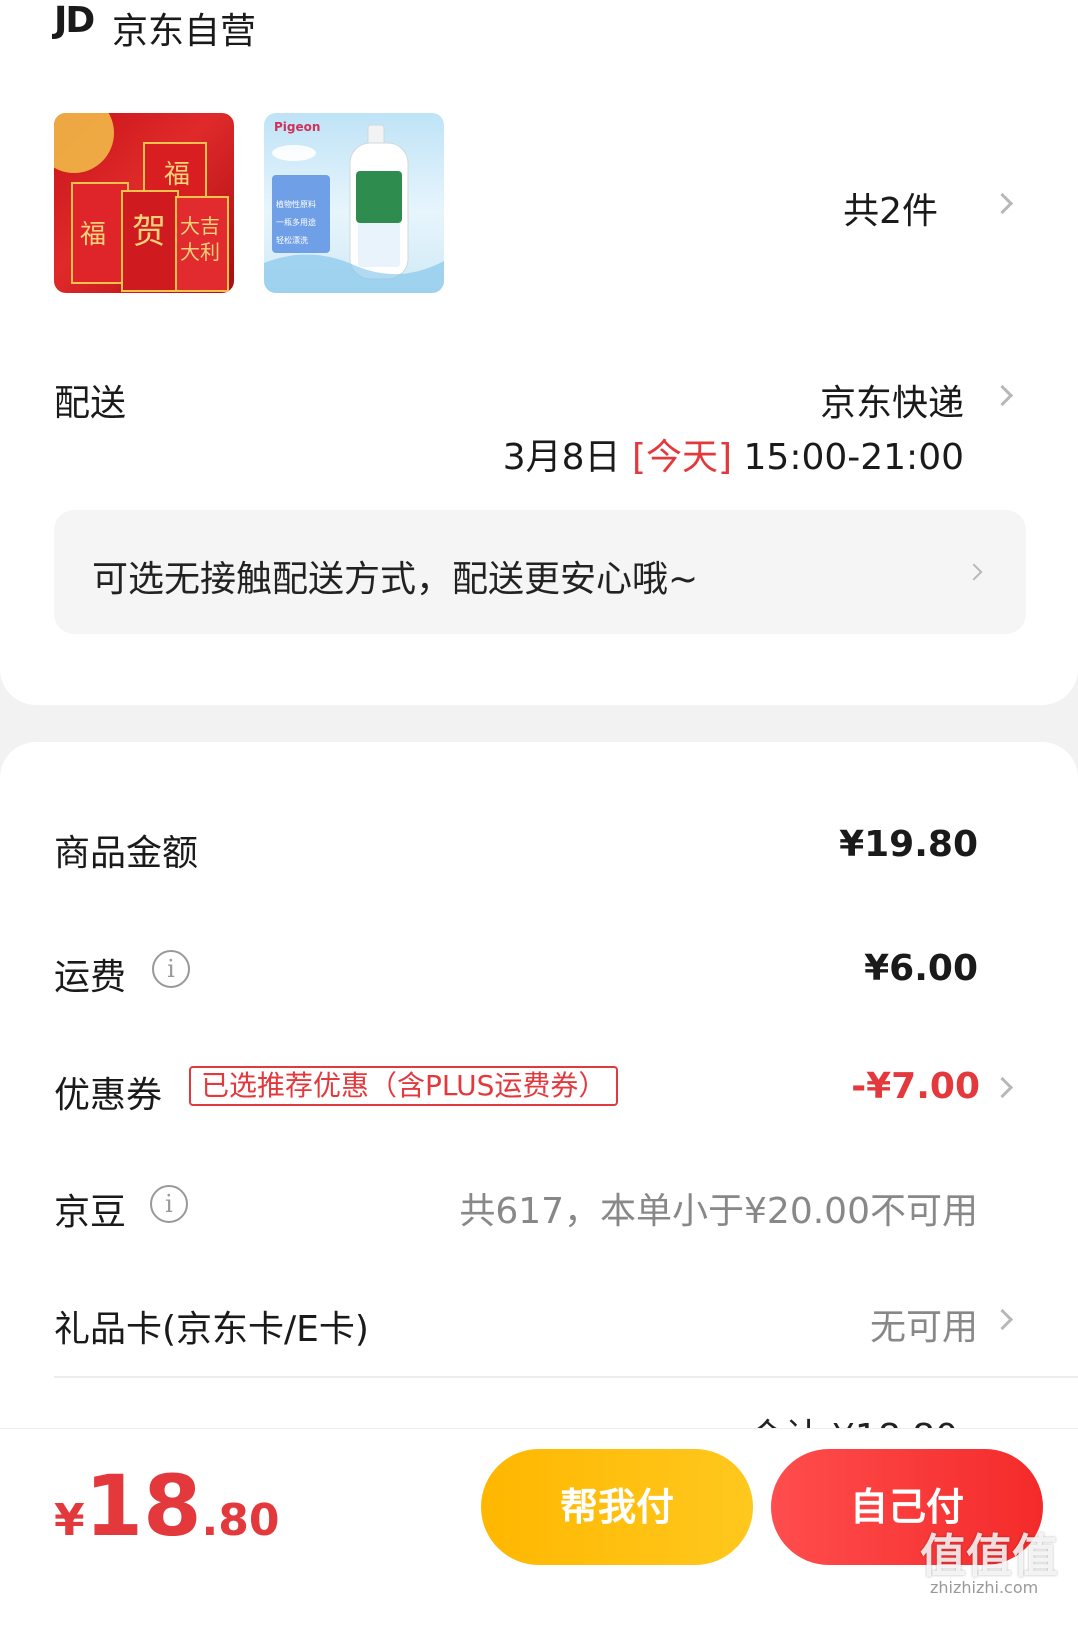 This screenshot has height=1642, width=1078. Describe the element at coordinates (733, 454) in the screenshot. I see `delivery-time: 3月8日 [今天] 15:00-21:00` at that location.